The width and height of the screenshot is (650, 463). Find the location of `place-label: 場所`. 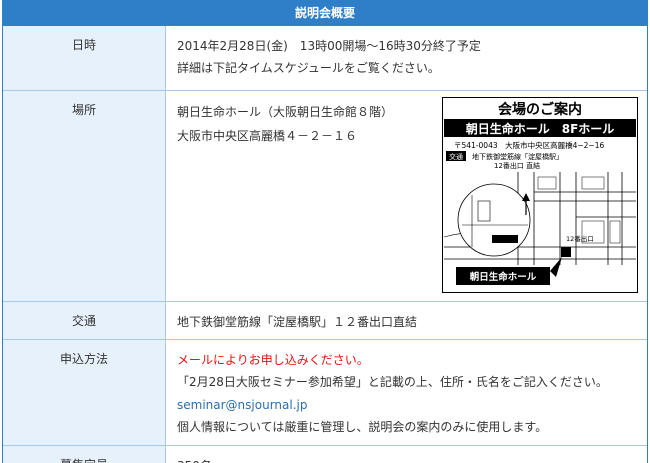

place-label: 場所 is located at coordinates (84, 196).